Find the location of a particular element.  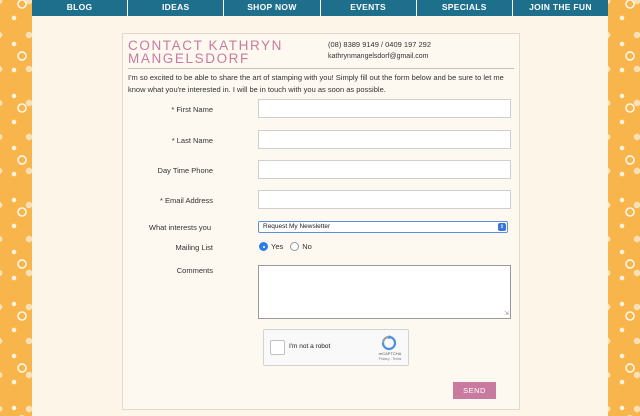

page-title: CONTACT KATHRYN MANGELSDORF is located at coordinates (206, 52).